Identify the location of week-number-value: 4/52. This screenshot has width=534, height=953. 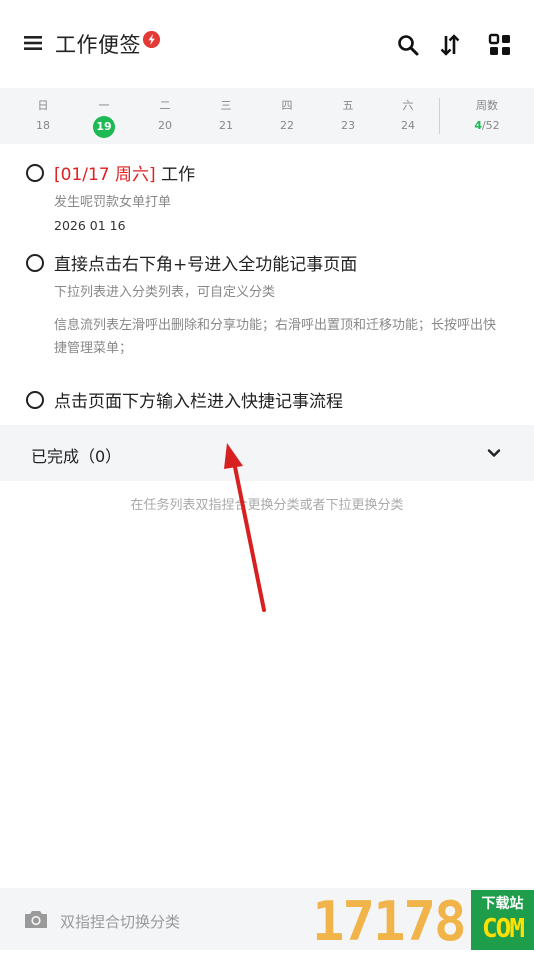
(487, 125).